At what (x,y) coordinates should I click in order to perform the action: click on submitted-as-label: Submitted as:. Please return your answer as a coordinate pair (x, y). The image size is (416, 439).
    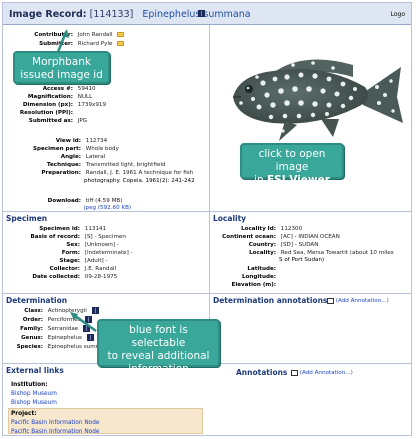
    Looking at the image, I should click on (50, 121).